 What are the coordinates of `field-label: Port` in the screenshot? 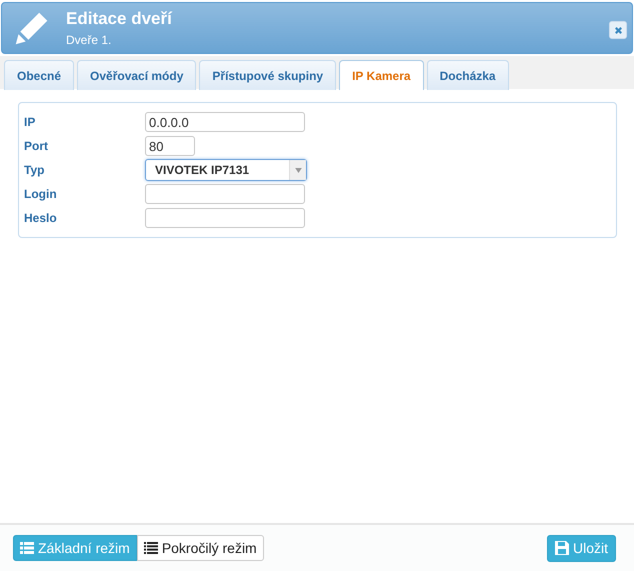 It's located at (36, 146).